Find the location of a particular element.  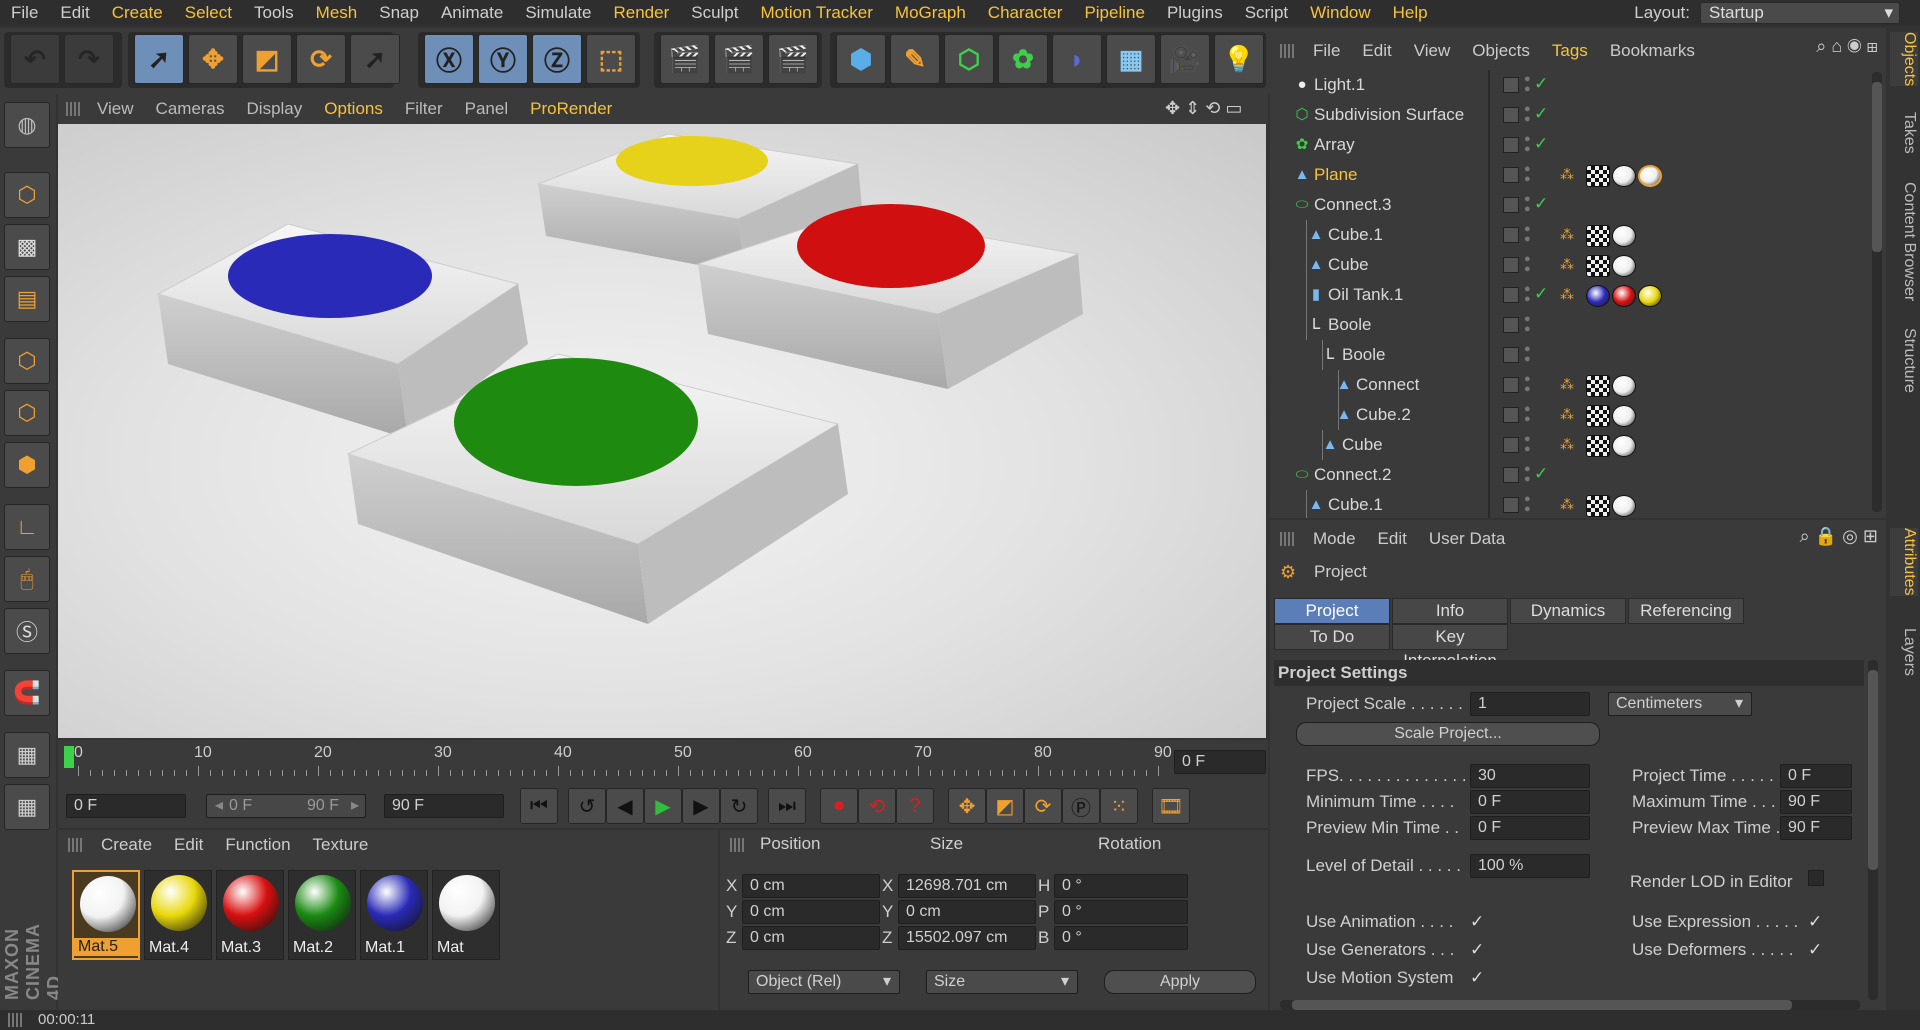

object-row: ▲ Connect ● ● ⁂ is located at coordinates (1573, 385).